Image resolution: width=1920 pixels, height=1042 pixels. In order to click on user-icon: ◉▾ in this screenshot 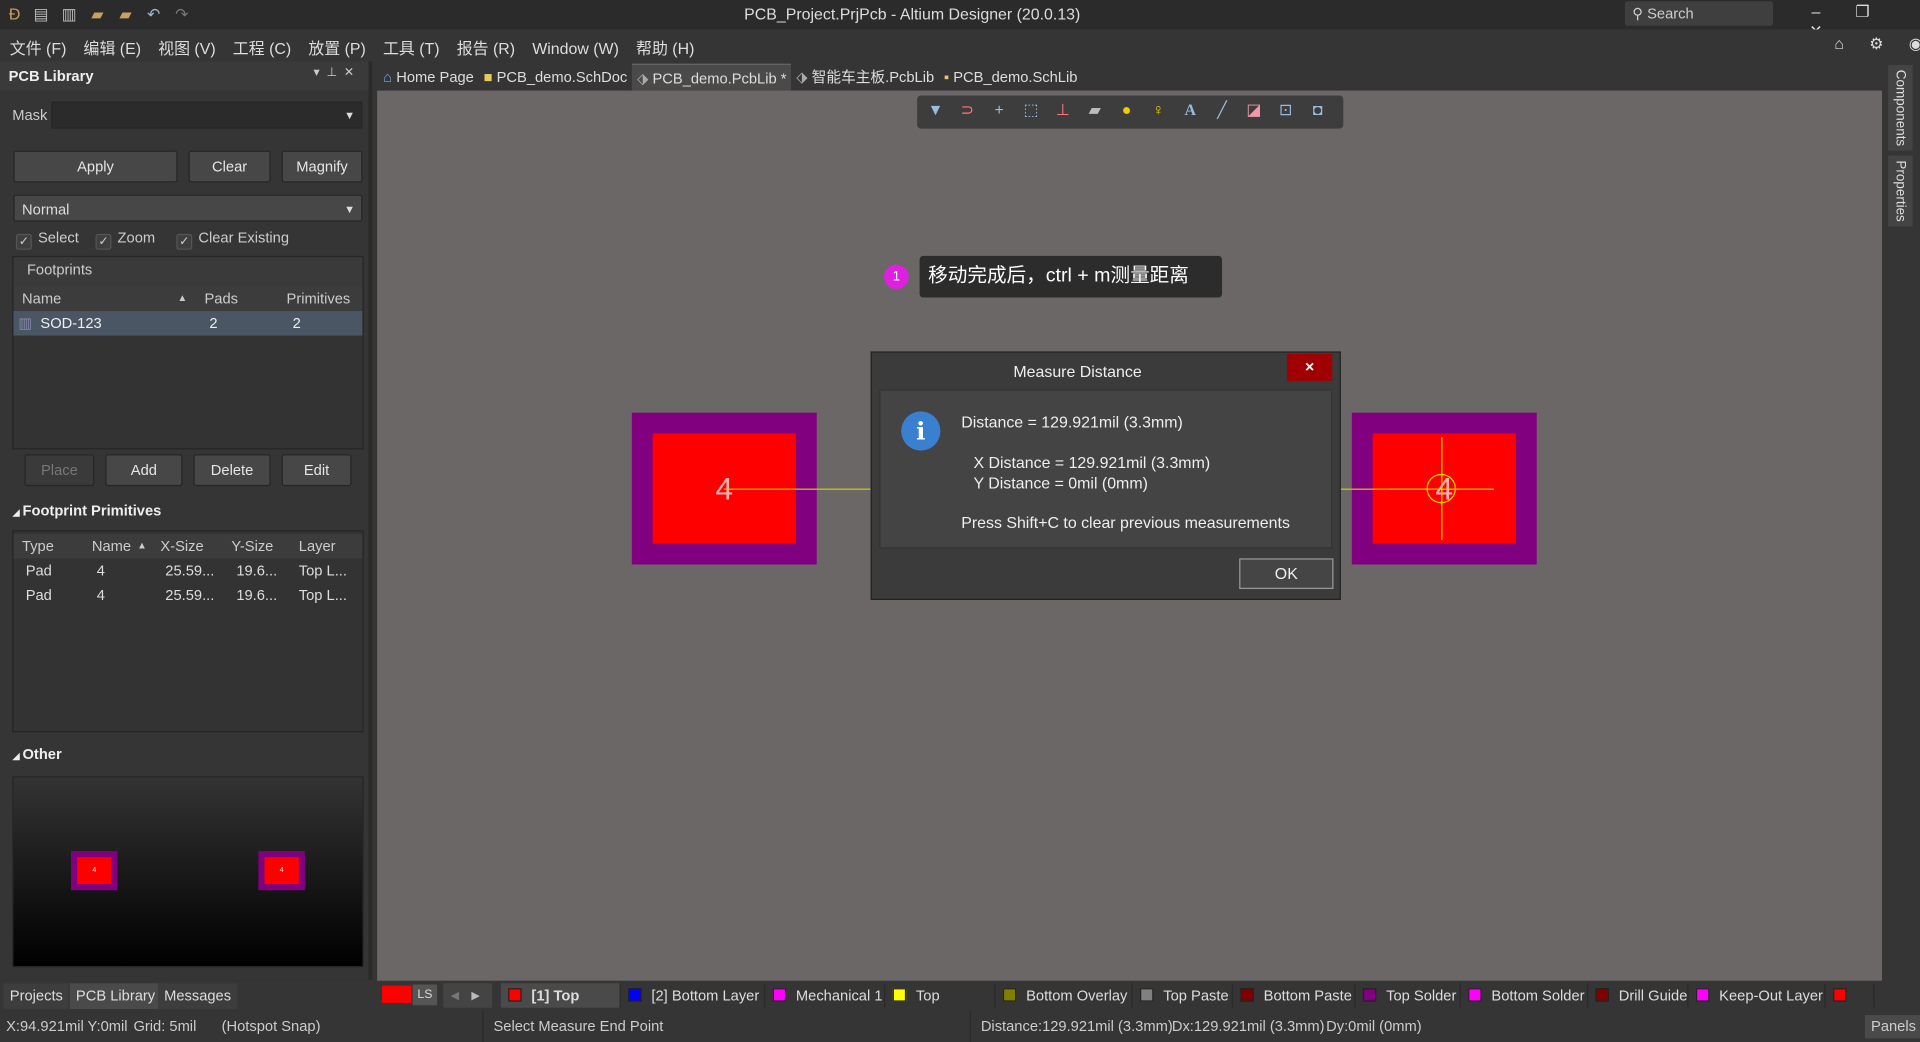, I will do `click(1914, 43)`.